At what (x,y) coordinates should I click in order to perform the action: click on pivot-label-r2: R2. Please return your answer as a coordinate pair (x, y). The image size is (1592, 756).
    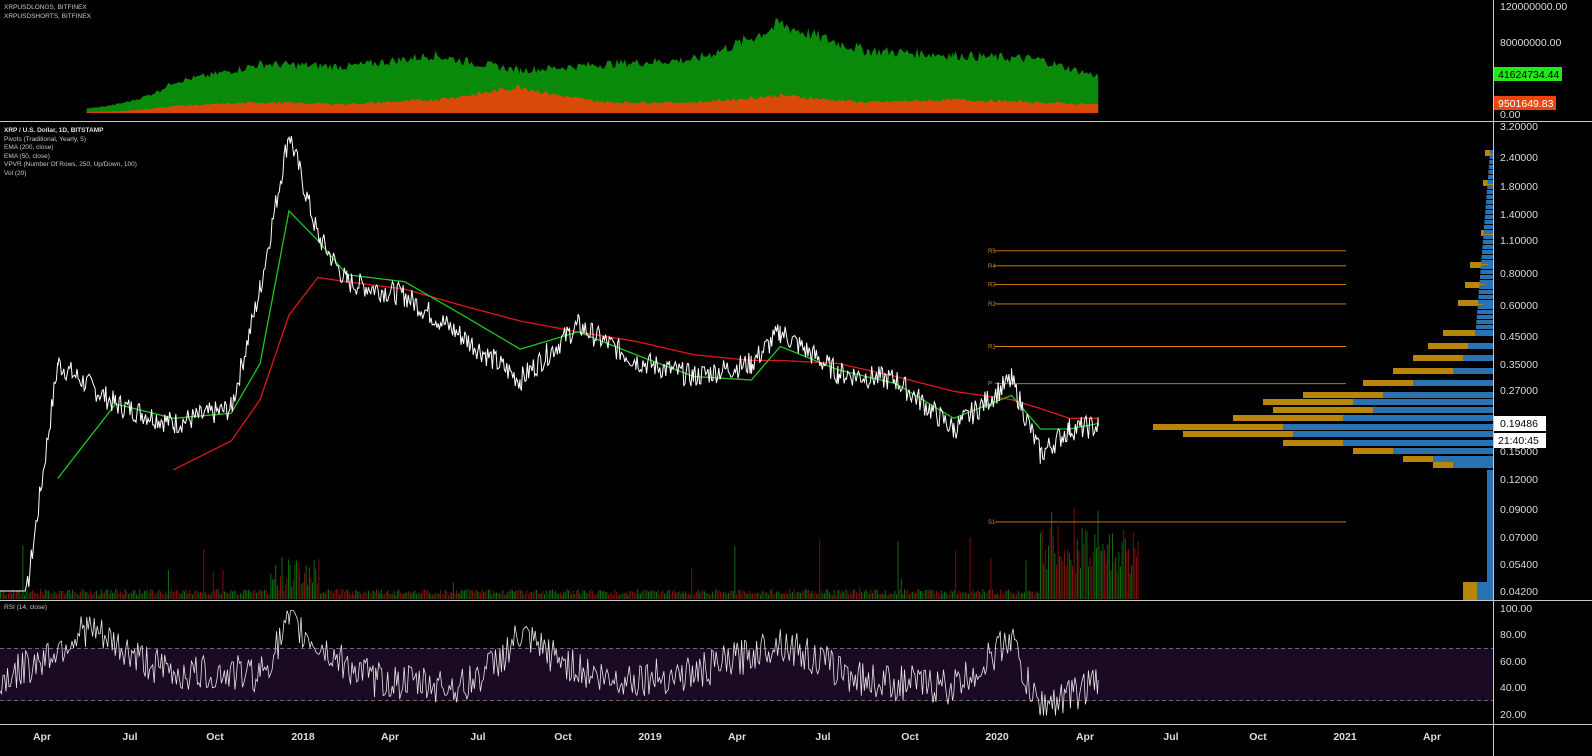
    Looking at the image, I should click on (992, 305).